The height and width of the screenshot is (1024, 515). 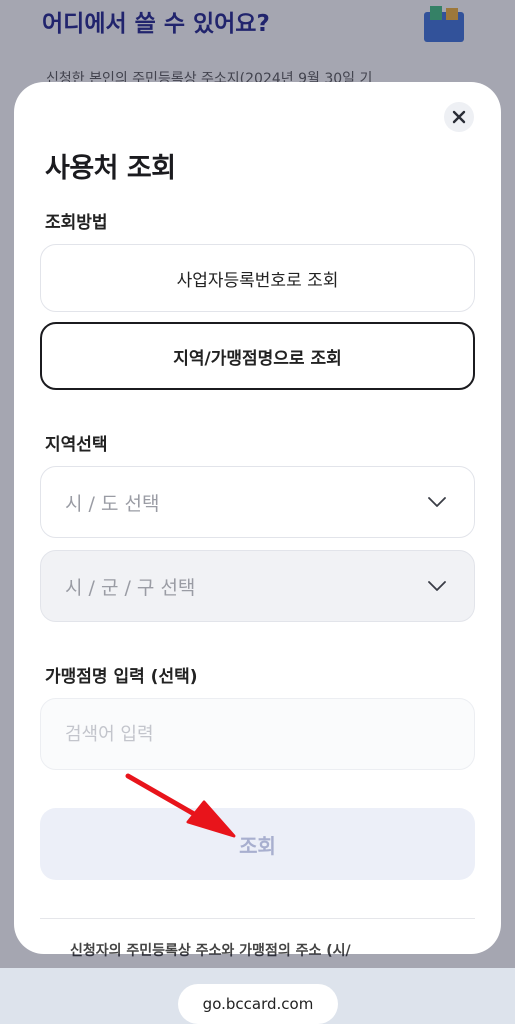 What do you see at coordinates (130, 587) in the screenshot?
I see `district-select-value: 시 / 군 / 구 선택` at bounding box center [130, 587].